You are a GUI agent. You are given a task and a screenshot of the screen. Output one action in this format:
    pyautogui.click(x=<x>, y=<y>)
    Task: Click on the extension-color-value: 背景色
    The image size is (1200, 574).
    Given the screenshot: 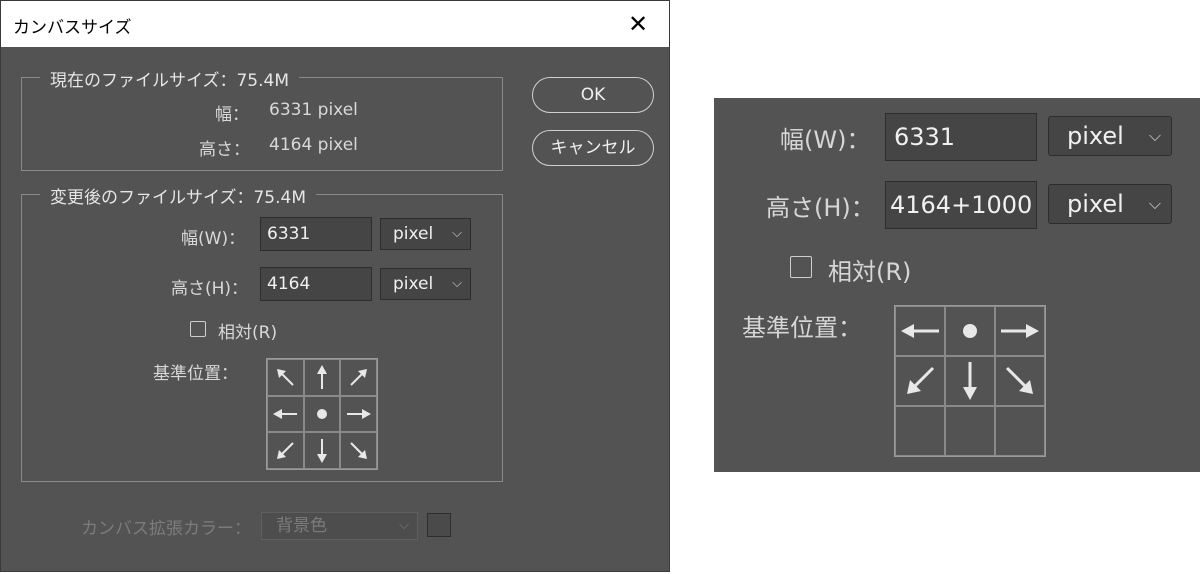 What is the action you would take?
    pyautogui.click(x=301, y=526)
    